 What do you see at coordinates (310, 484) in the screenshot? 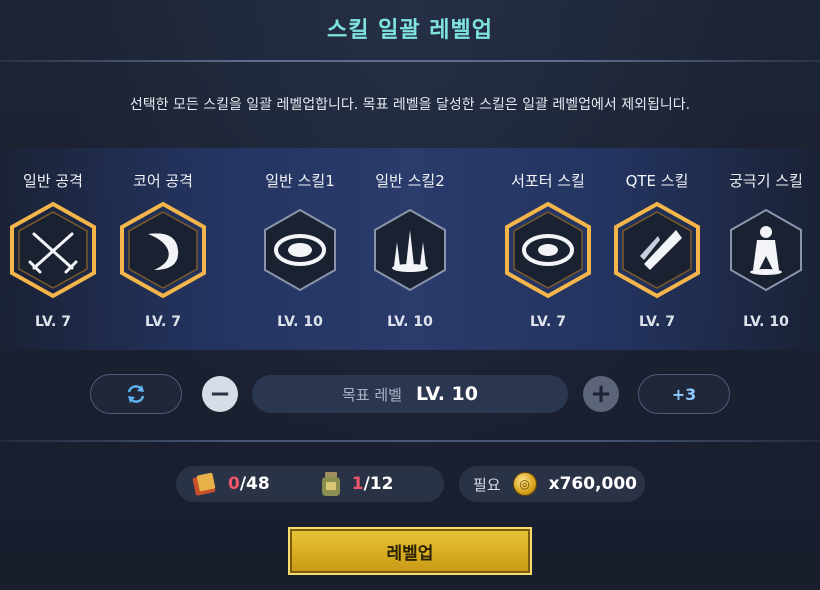
I see `materials-panel: 0/48 1/12` at bounding box center [310, 484].